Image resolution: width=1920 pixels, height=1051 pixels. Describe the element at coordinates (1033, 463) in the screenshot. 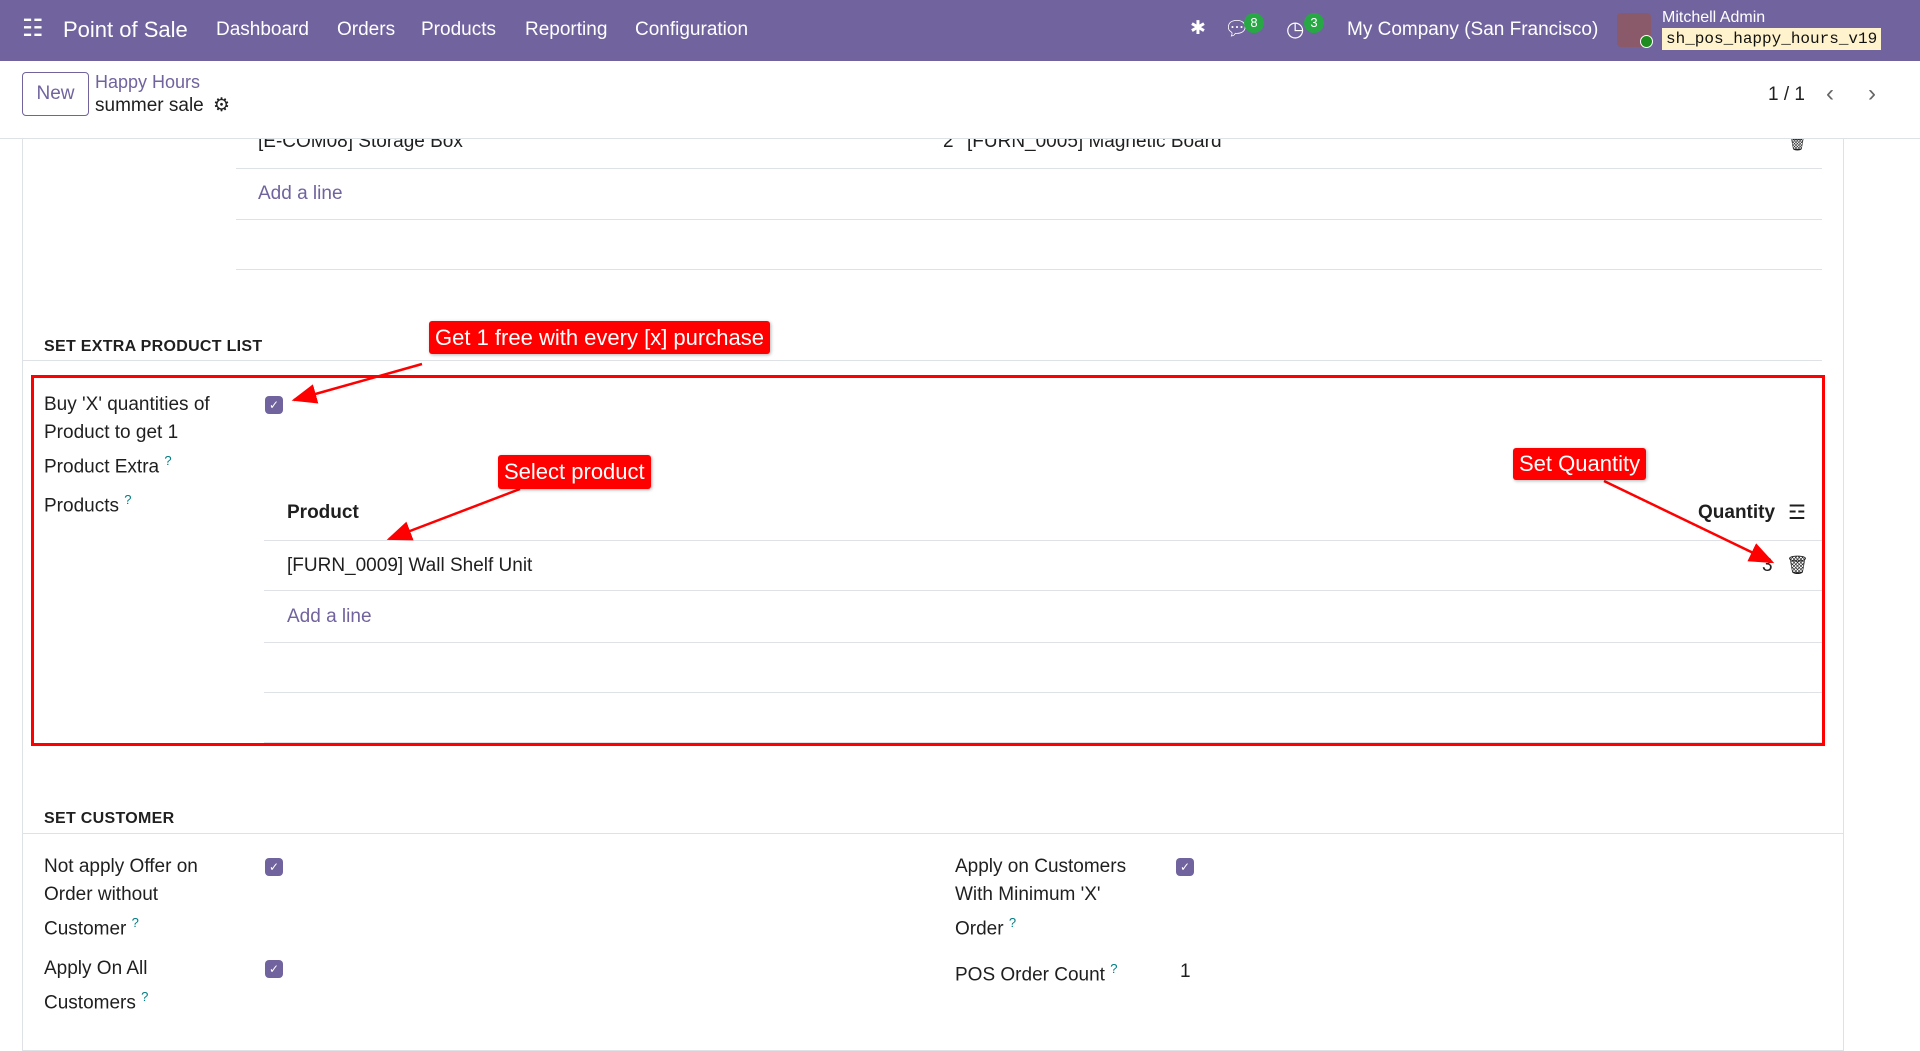

I see `annotation-arrows` at that location.